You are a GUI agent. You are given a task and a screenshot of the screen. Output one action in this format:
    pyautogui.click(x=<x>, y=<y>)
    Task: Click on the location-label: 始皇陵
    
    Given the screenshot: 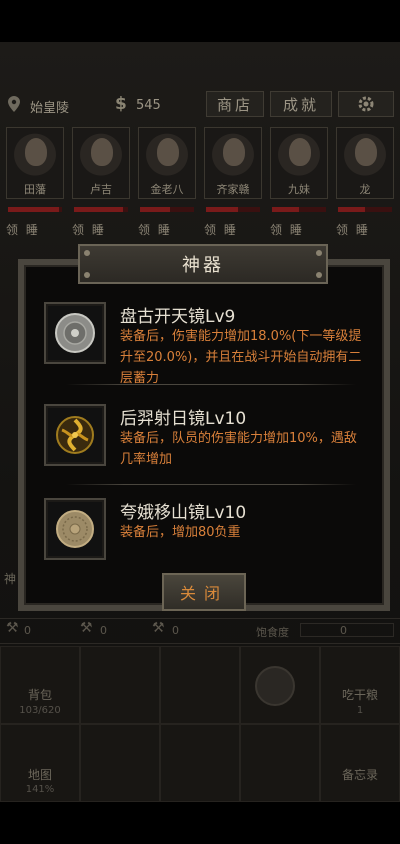 What is the action you would take?
    pyautogui.click(x=50, y=108)
    